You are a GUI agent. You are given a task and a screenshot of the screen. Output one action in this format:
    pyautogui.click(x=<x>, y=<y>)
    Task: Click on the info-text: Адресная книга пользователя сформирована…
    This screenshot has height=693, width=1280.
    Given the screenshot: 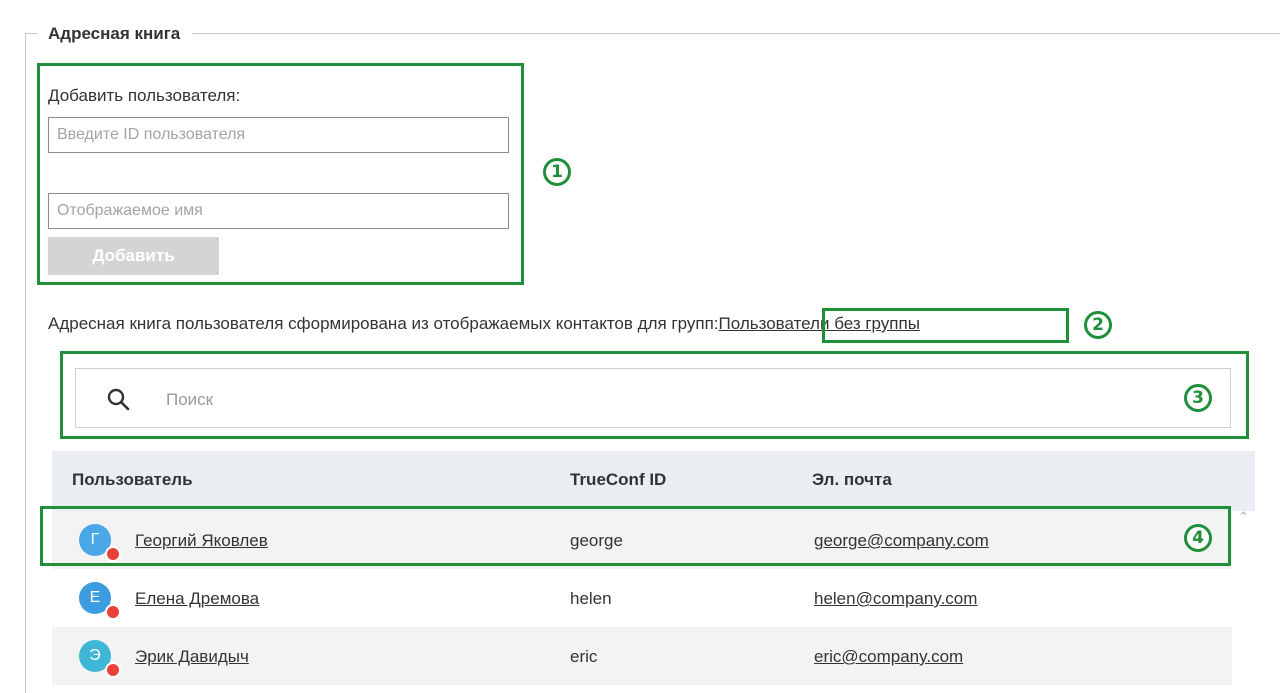 What is the action you would take?
    pyautogui.click(x=383, y=323)
    